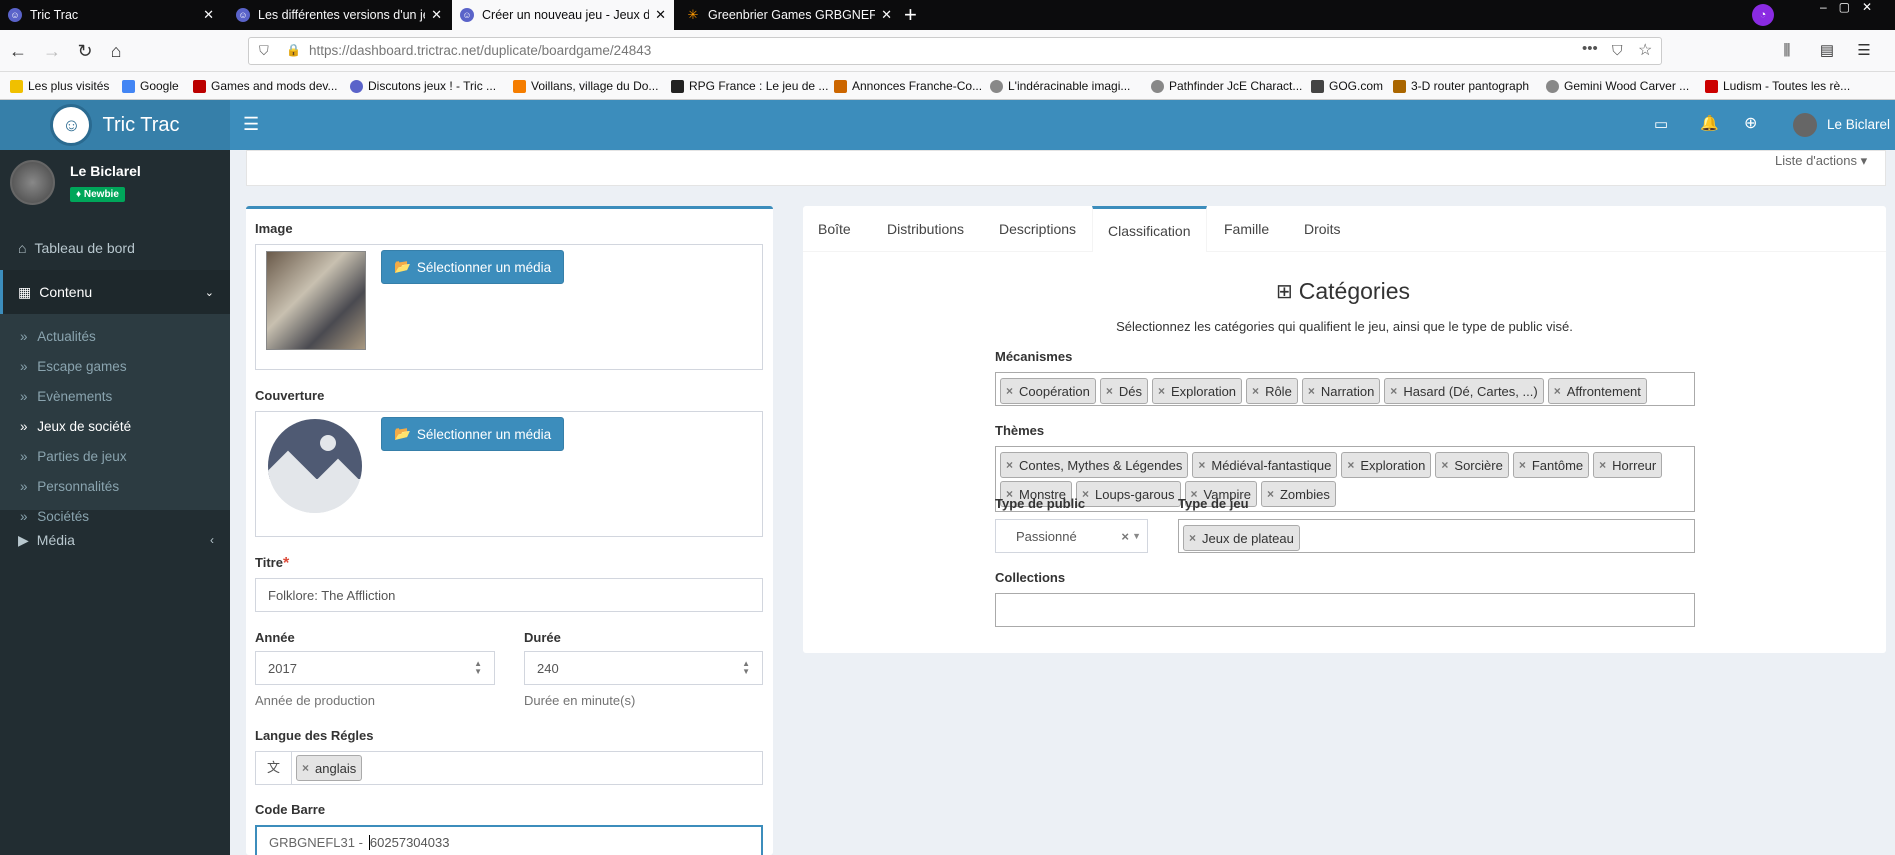  What do you see at coordinates (509, 595) in the screenshot?
I see `title-input: Folklore: The Affliction` at bounding box center [509, 595].